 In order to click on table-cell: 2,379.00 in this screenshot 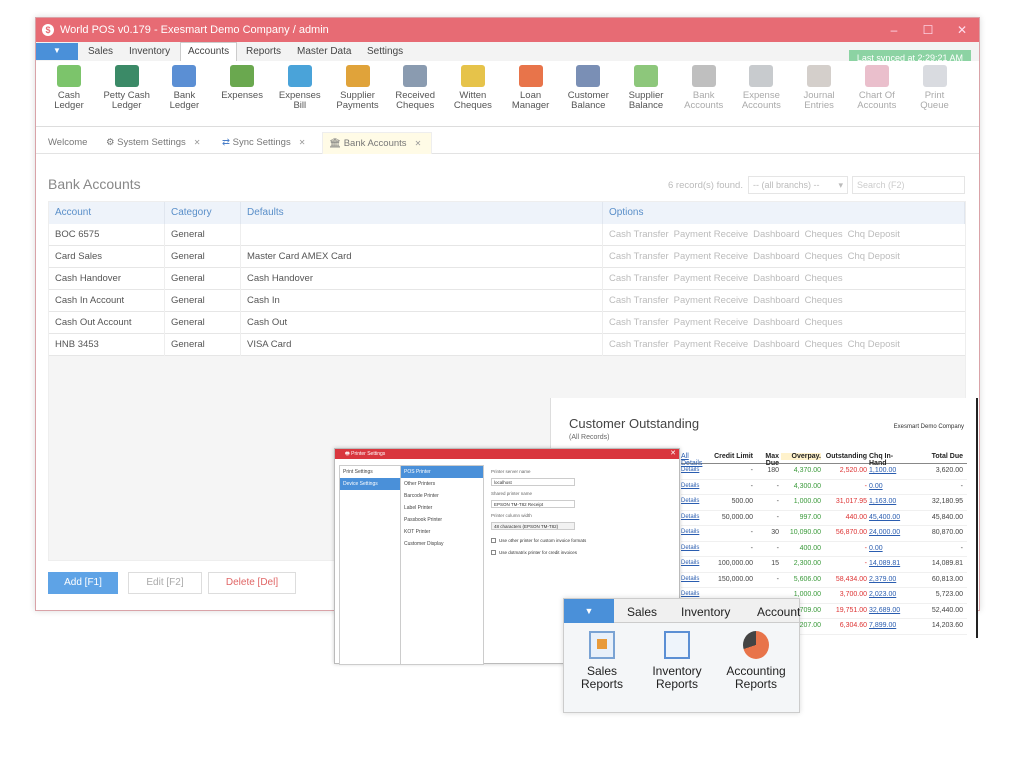, I will do `click(887, 579)`.